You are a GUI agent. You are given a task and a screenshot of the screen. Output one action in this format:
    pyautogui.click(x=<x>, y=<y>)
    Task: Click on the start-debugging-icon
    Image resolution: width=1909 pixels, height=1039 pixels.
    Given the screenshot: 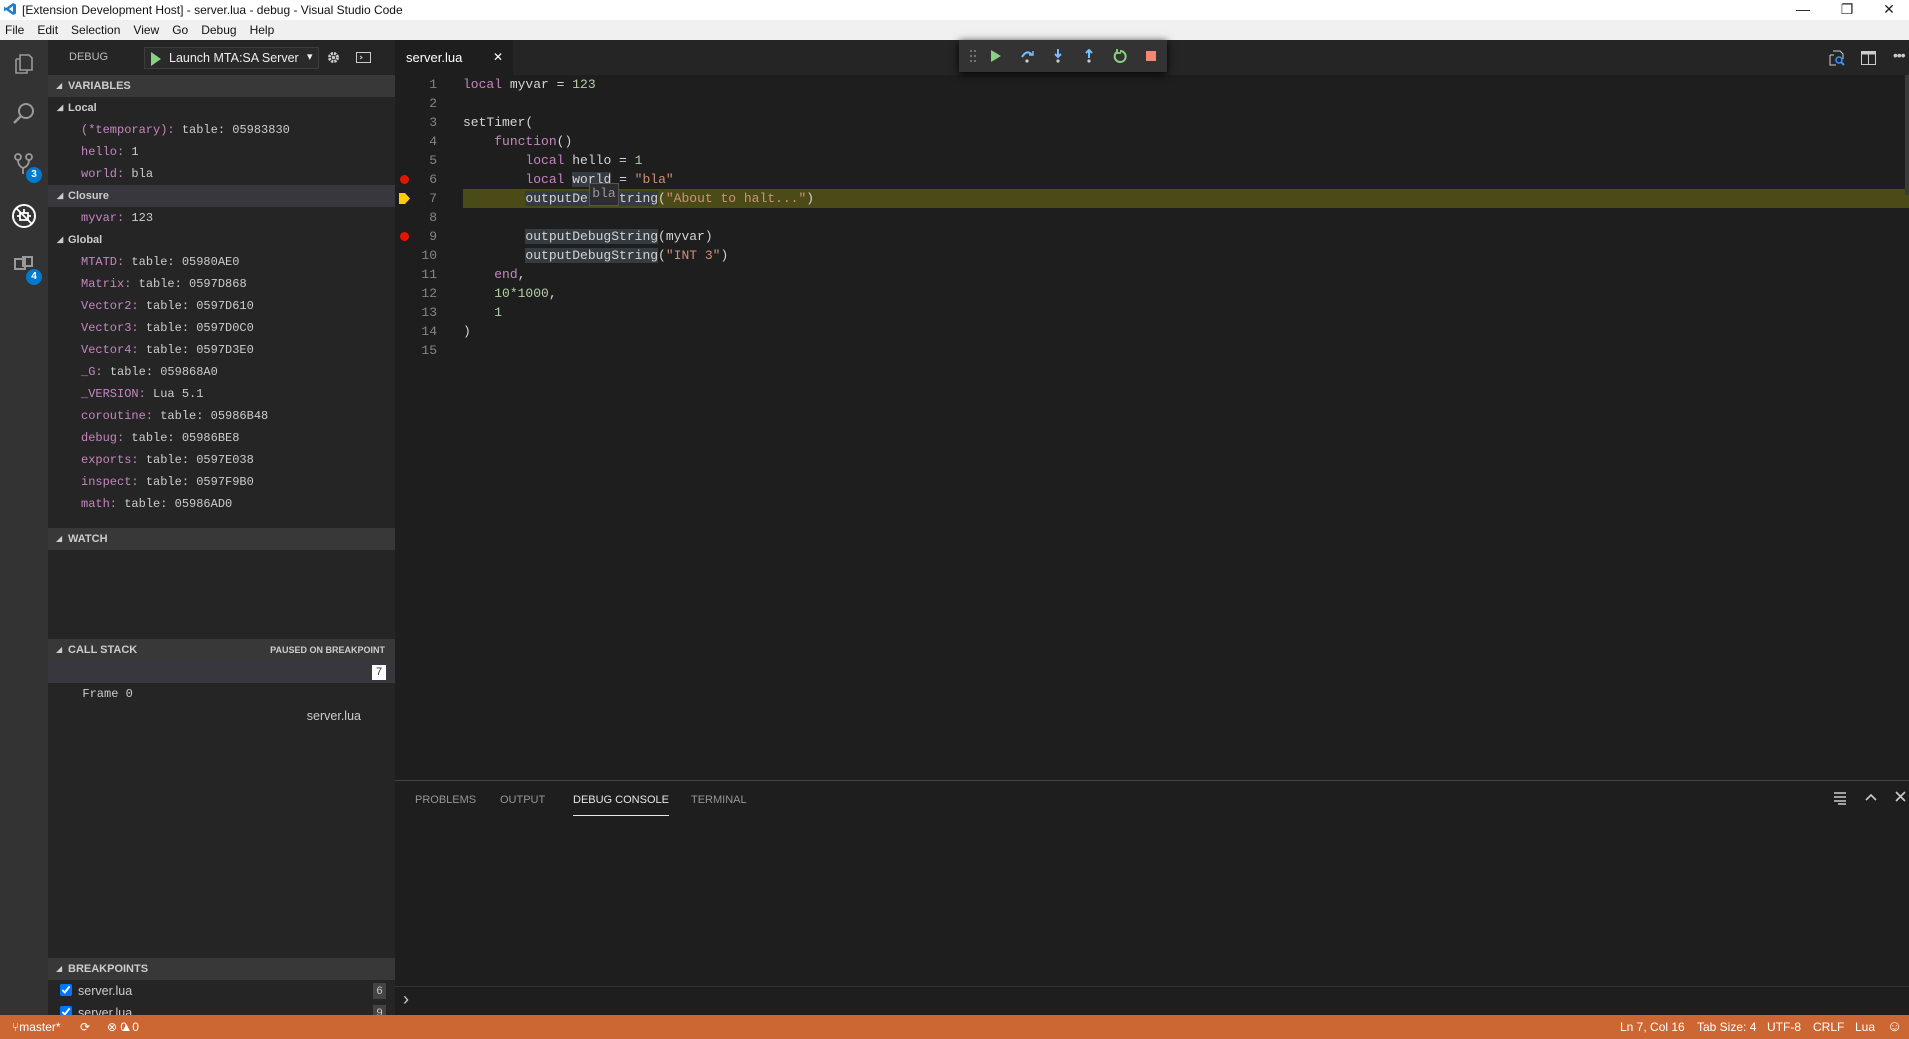 What is the action you would take?
    pyautogui.click(x=156, y=59)
    